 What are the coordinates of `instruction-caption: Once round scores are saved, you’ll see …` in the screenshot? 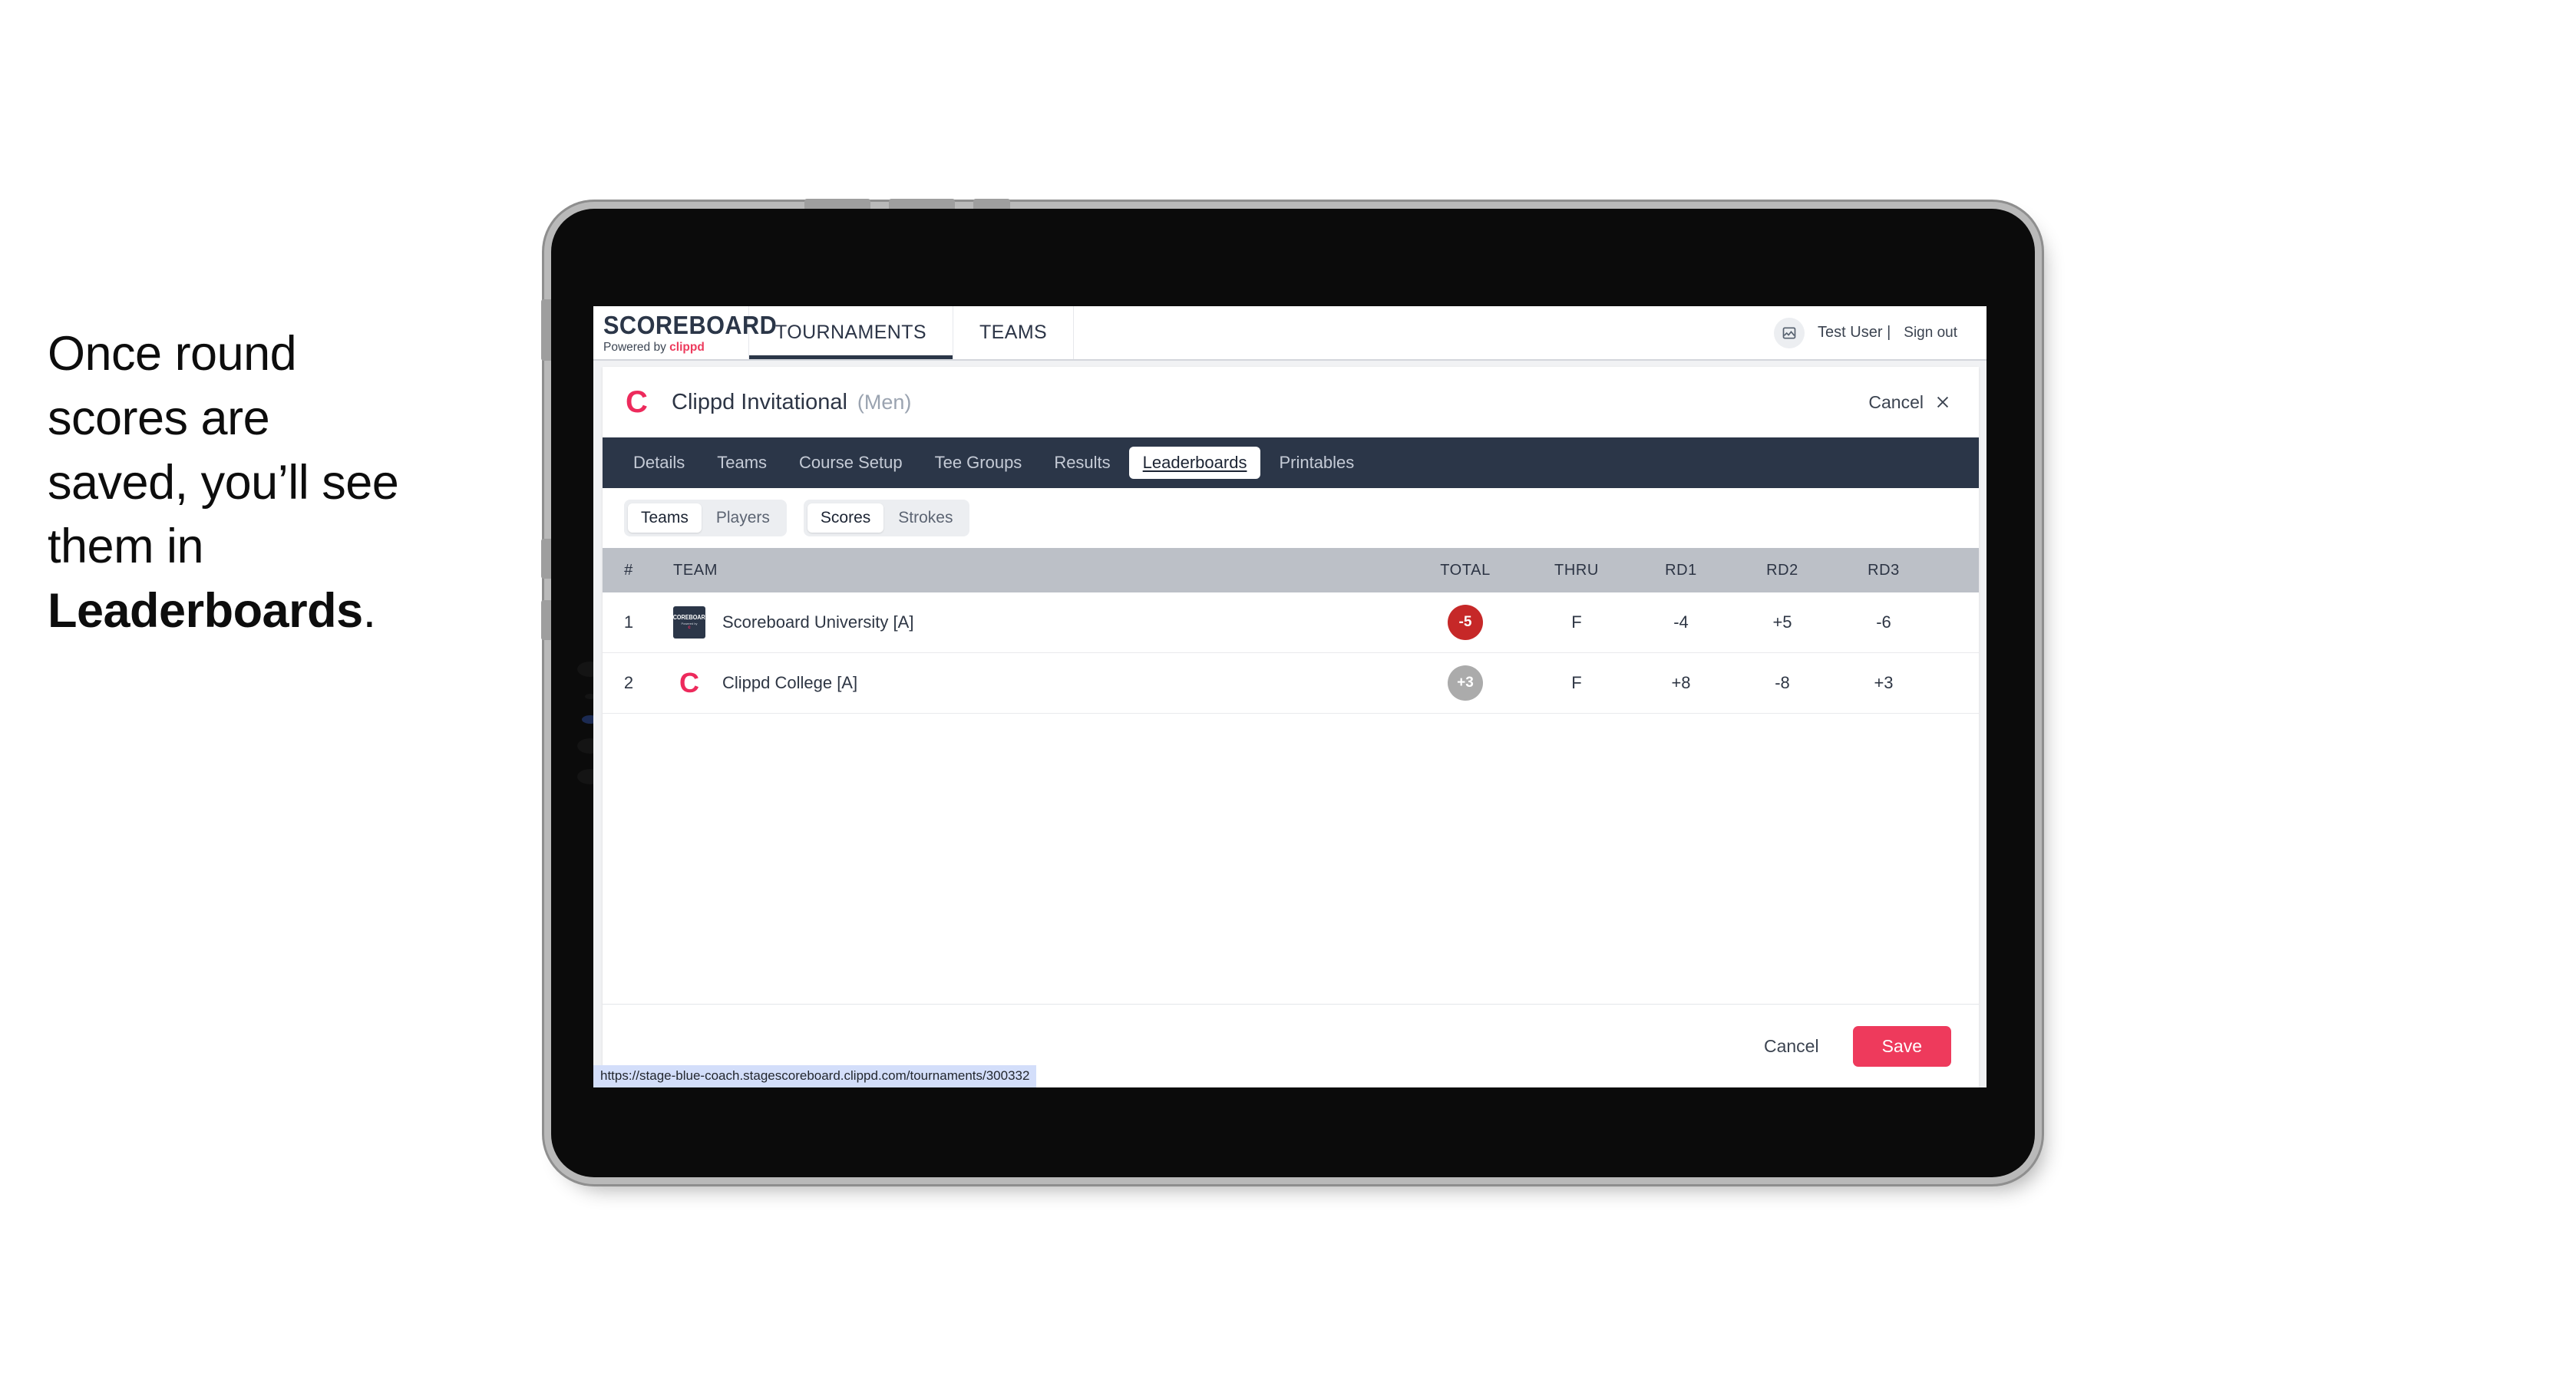 It's located at (278, 483).